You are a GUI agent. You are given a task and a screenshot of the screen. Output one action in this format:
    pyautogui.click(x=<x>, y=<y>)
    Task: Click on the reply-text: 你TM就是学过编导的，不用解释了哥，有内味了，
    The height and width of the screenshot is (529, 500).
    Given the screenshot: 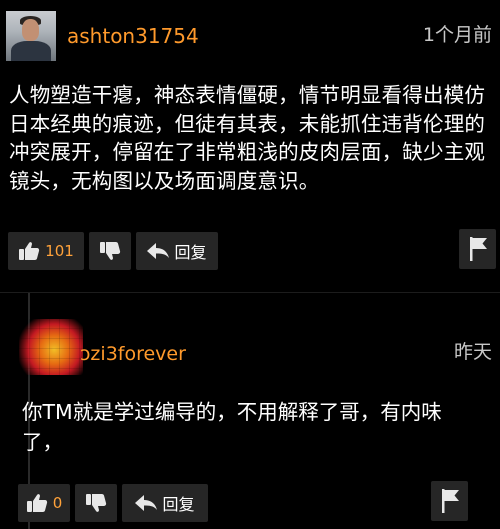 What is the action you would take?
    pyautogui.click(x=232, y=427)
    